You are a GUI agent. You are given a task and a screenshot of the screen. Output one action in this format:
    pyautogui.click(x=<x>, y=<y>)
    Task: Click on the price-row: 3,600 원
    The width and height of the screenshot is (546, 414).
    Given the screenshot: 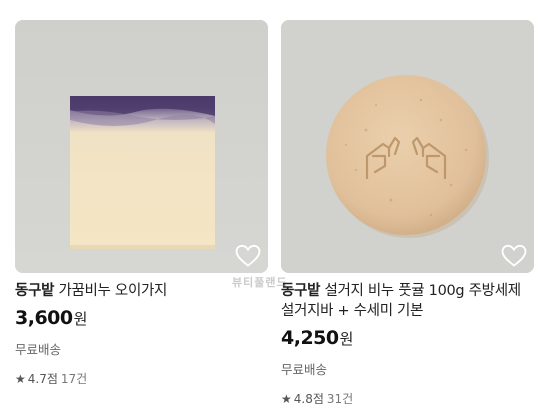 What is the action you would take?
    pyautogui.click(x=141, y=318)
    